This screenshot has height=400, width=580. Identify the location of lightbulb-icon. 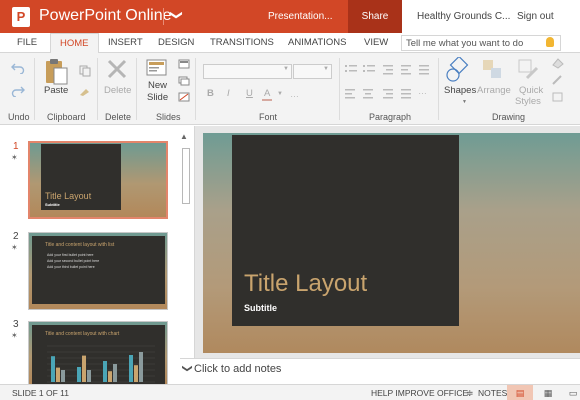
(550, 42).